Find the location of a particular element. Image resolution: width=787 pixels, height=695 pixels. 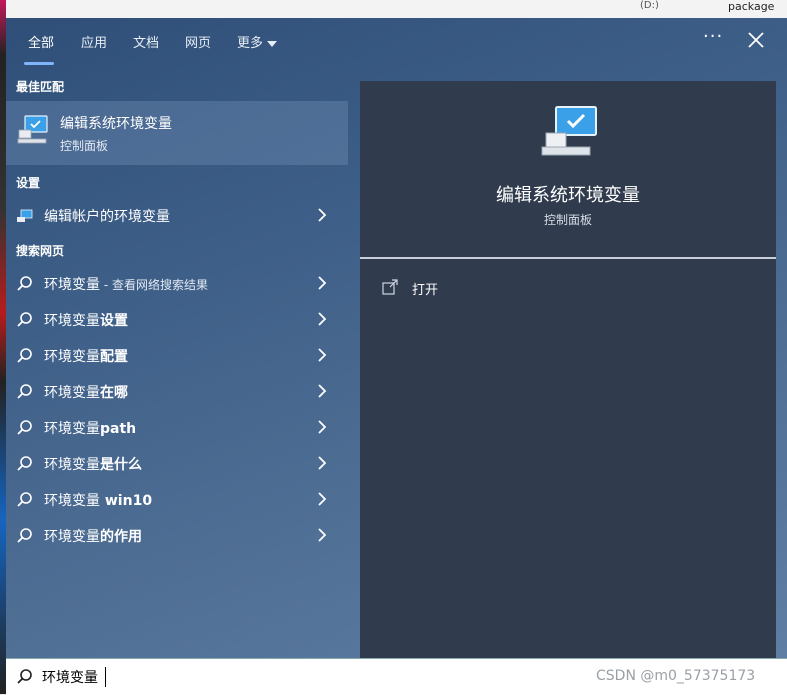

chevron-down-icon is located at coordinates (272, 43).